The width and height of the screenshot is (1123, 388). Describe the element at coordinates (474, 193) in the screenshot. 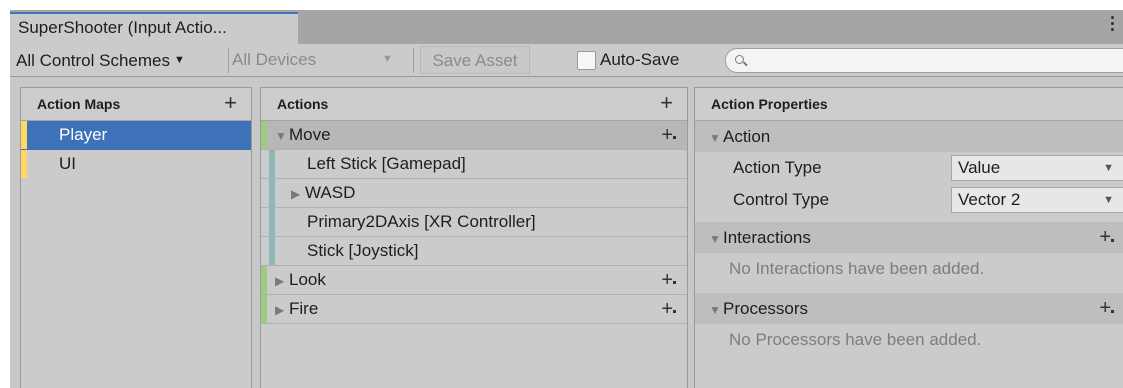

I see `composite-row-wasd: ▶ WASD` at that location.